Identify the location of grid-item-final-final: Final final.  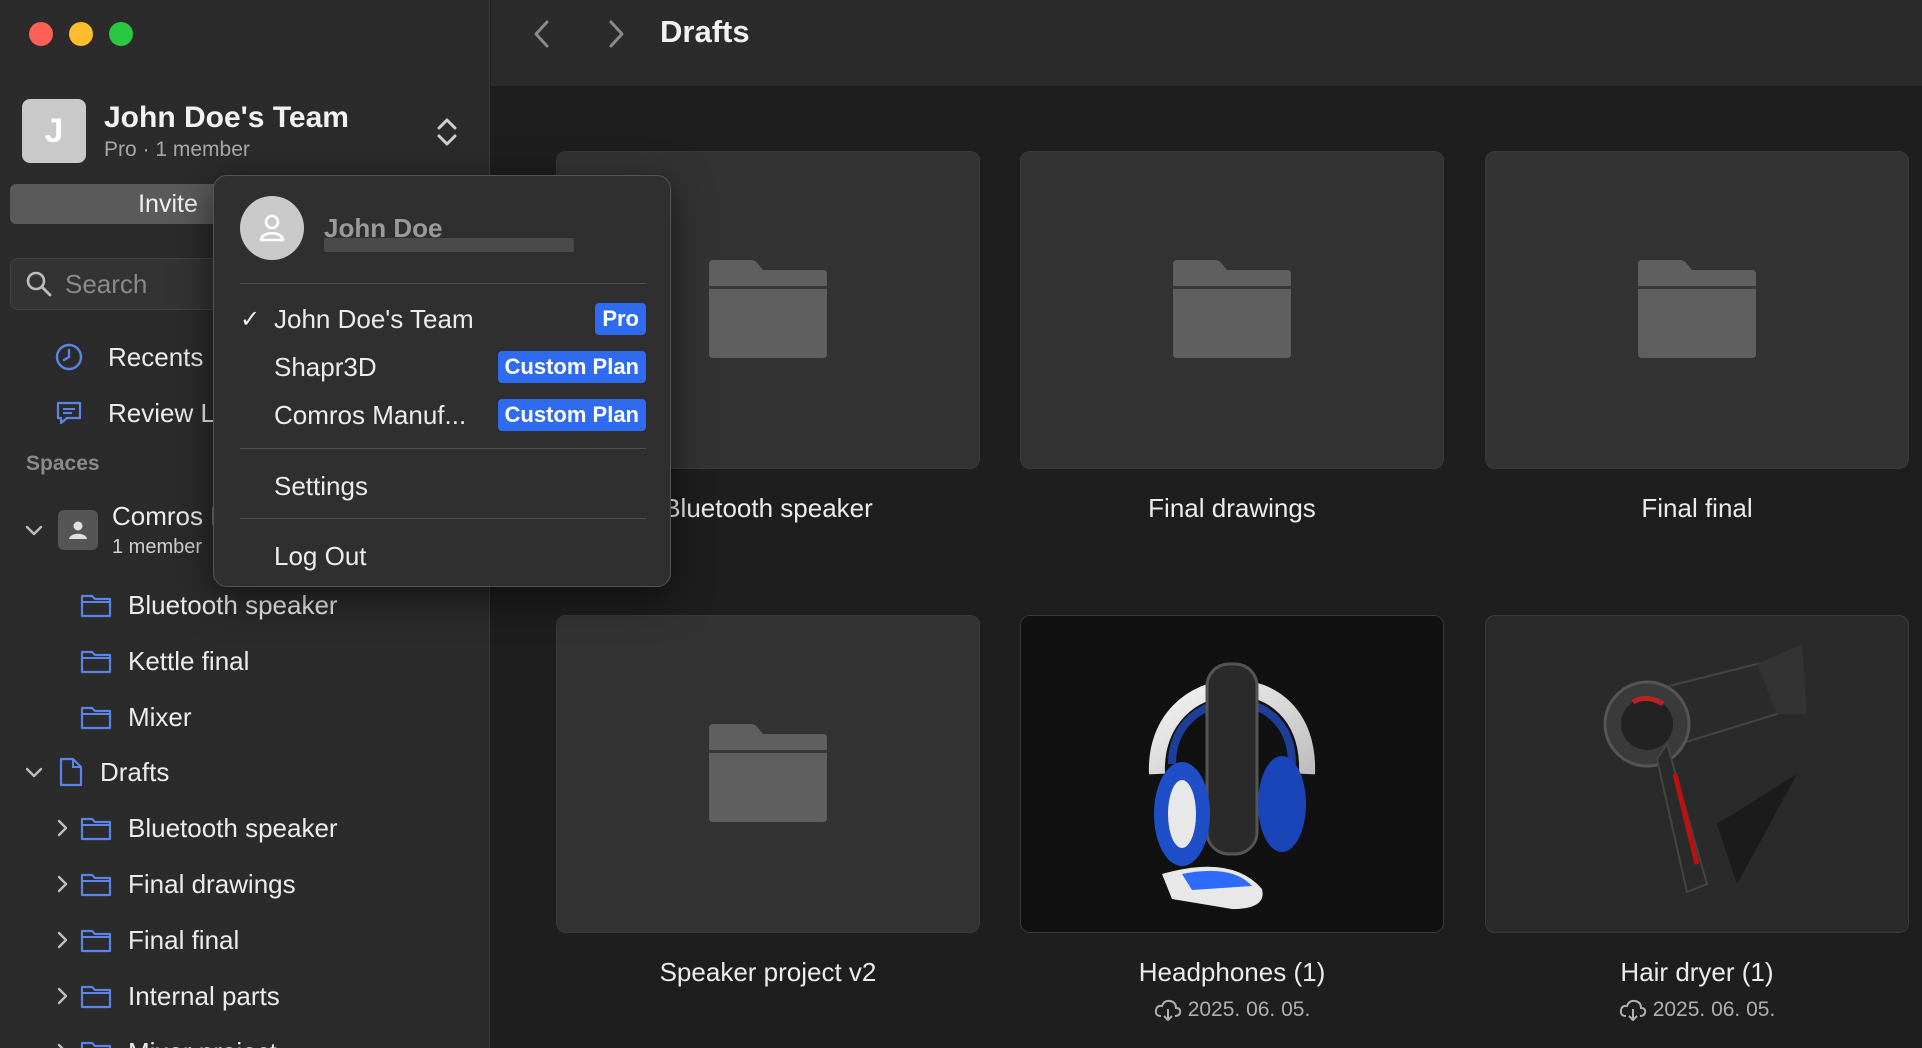
(1697, 337).